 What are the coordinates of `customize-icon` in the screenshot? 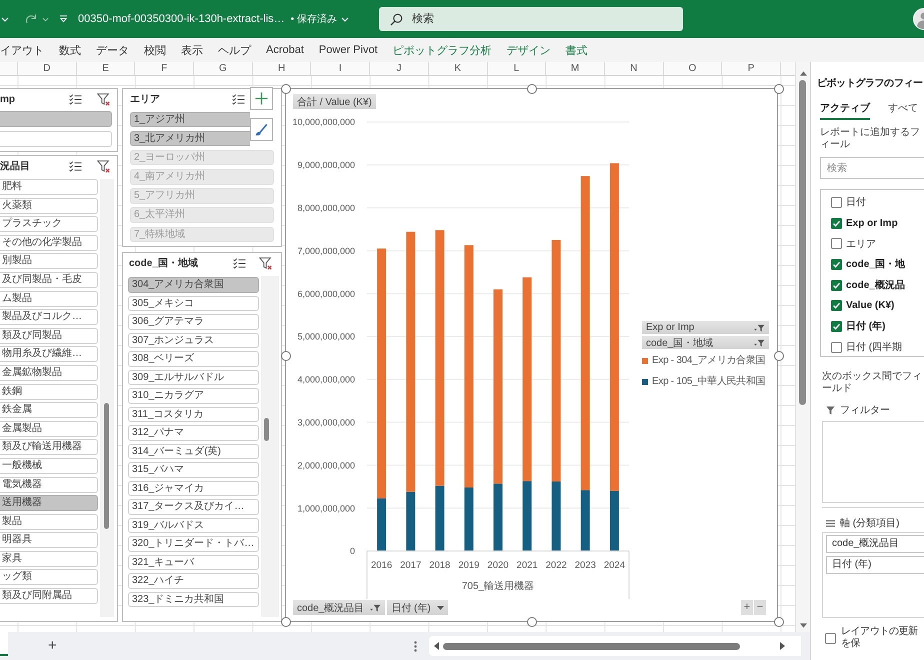 It's located at (63, 19).